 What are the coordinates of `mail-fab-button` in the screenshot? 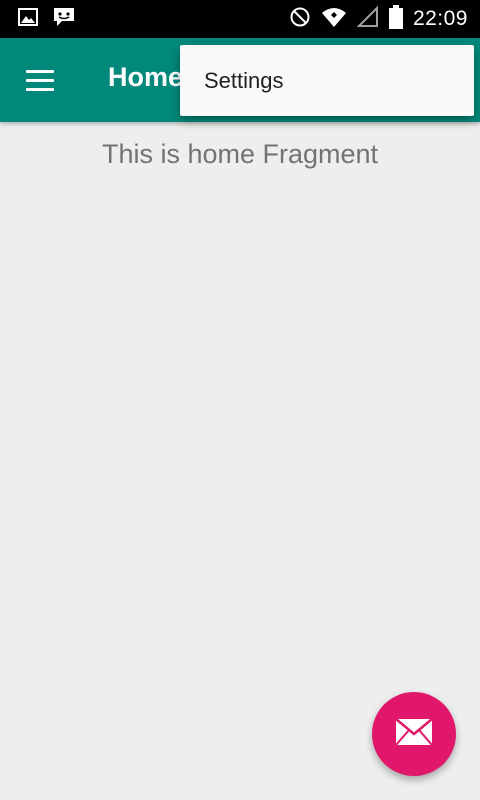 It's located at (414, 734).